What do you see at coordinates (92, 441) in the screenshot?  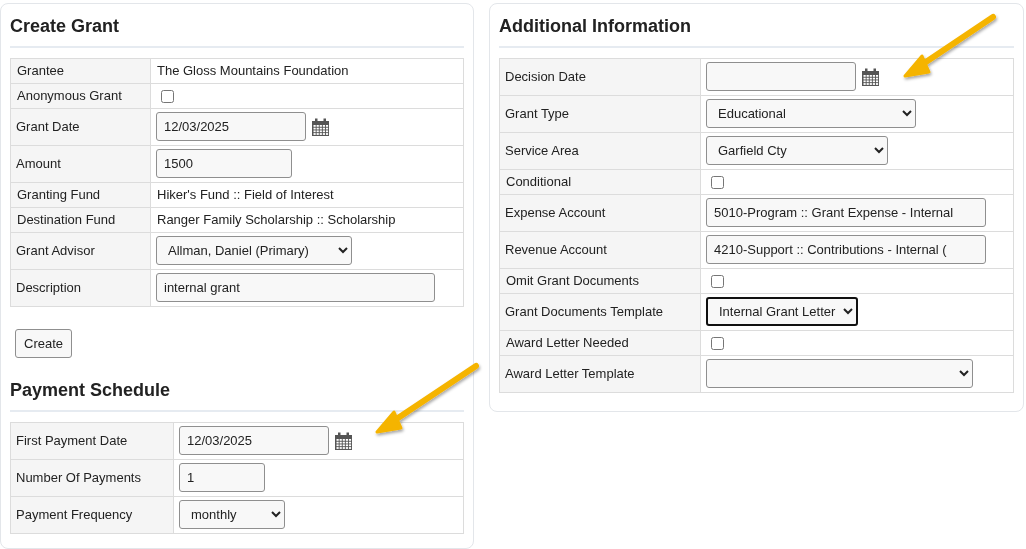 I see `field-label: First Payment Date` at bounding box center [92, 441].